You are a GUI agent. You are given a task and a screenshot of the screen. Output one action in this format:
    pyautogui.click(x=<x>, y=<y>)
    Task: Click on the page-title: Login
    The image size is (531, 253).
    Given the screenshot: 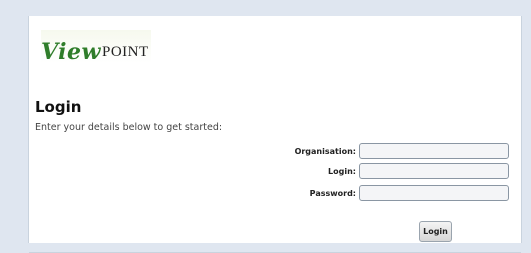 What is the action you would take?
    pyautogui.click(x=58, y=107)
    